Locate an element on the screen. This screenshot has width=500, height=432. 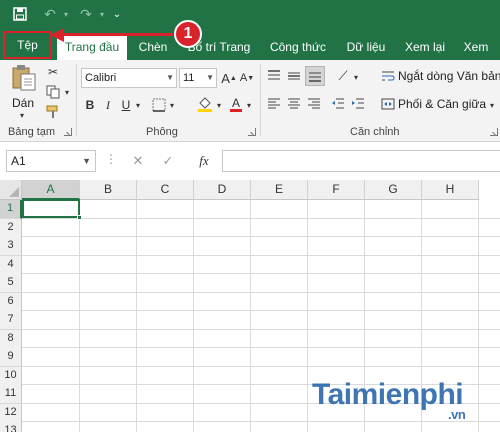
font-color-dropdown-icon: ▾ is located at coordinates (249, 105).